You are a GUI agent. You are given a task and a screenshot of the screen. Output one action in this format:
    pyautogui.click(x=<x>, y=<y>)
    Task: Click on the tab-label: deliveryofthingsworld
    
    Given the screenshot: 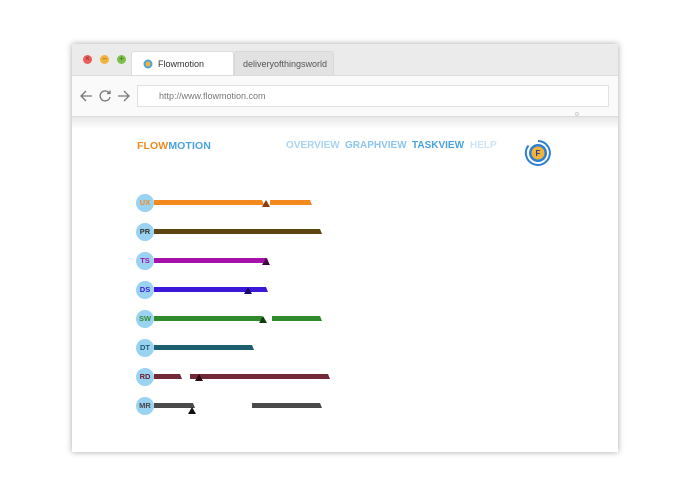 What is the action you would take?
    pyautogui.click(x=285, y=64)
    